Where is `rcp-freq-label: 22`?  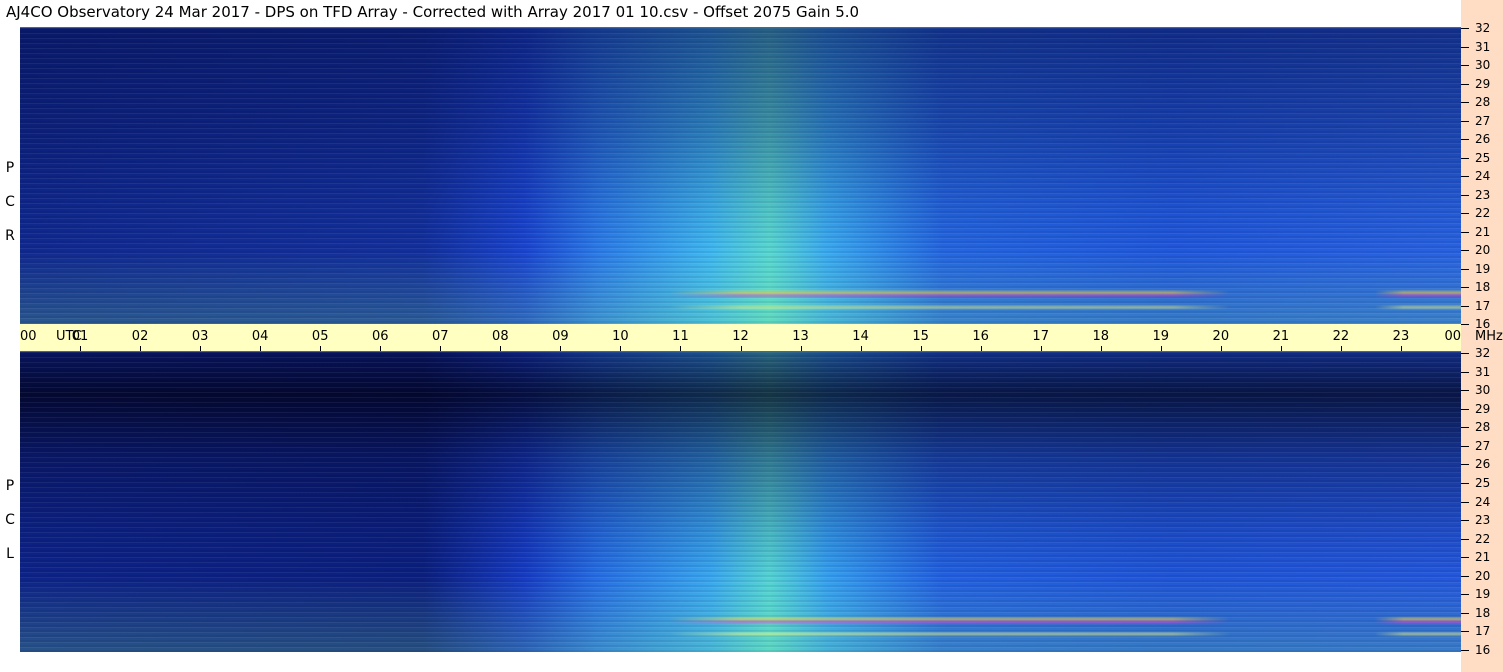 rcp-freq-label: 22 is located at coordinates (1483, 213).